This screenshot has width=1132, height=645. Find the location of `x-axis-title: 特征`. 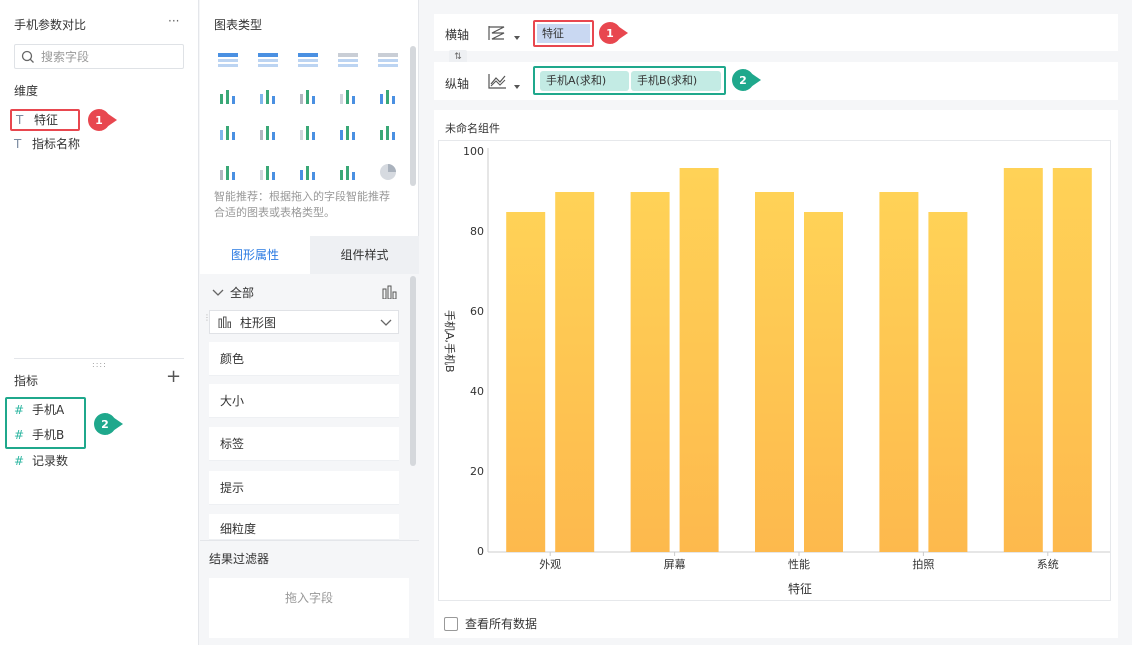

x-axis-title: 特征 is located at coordinates (799, 589).